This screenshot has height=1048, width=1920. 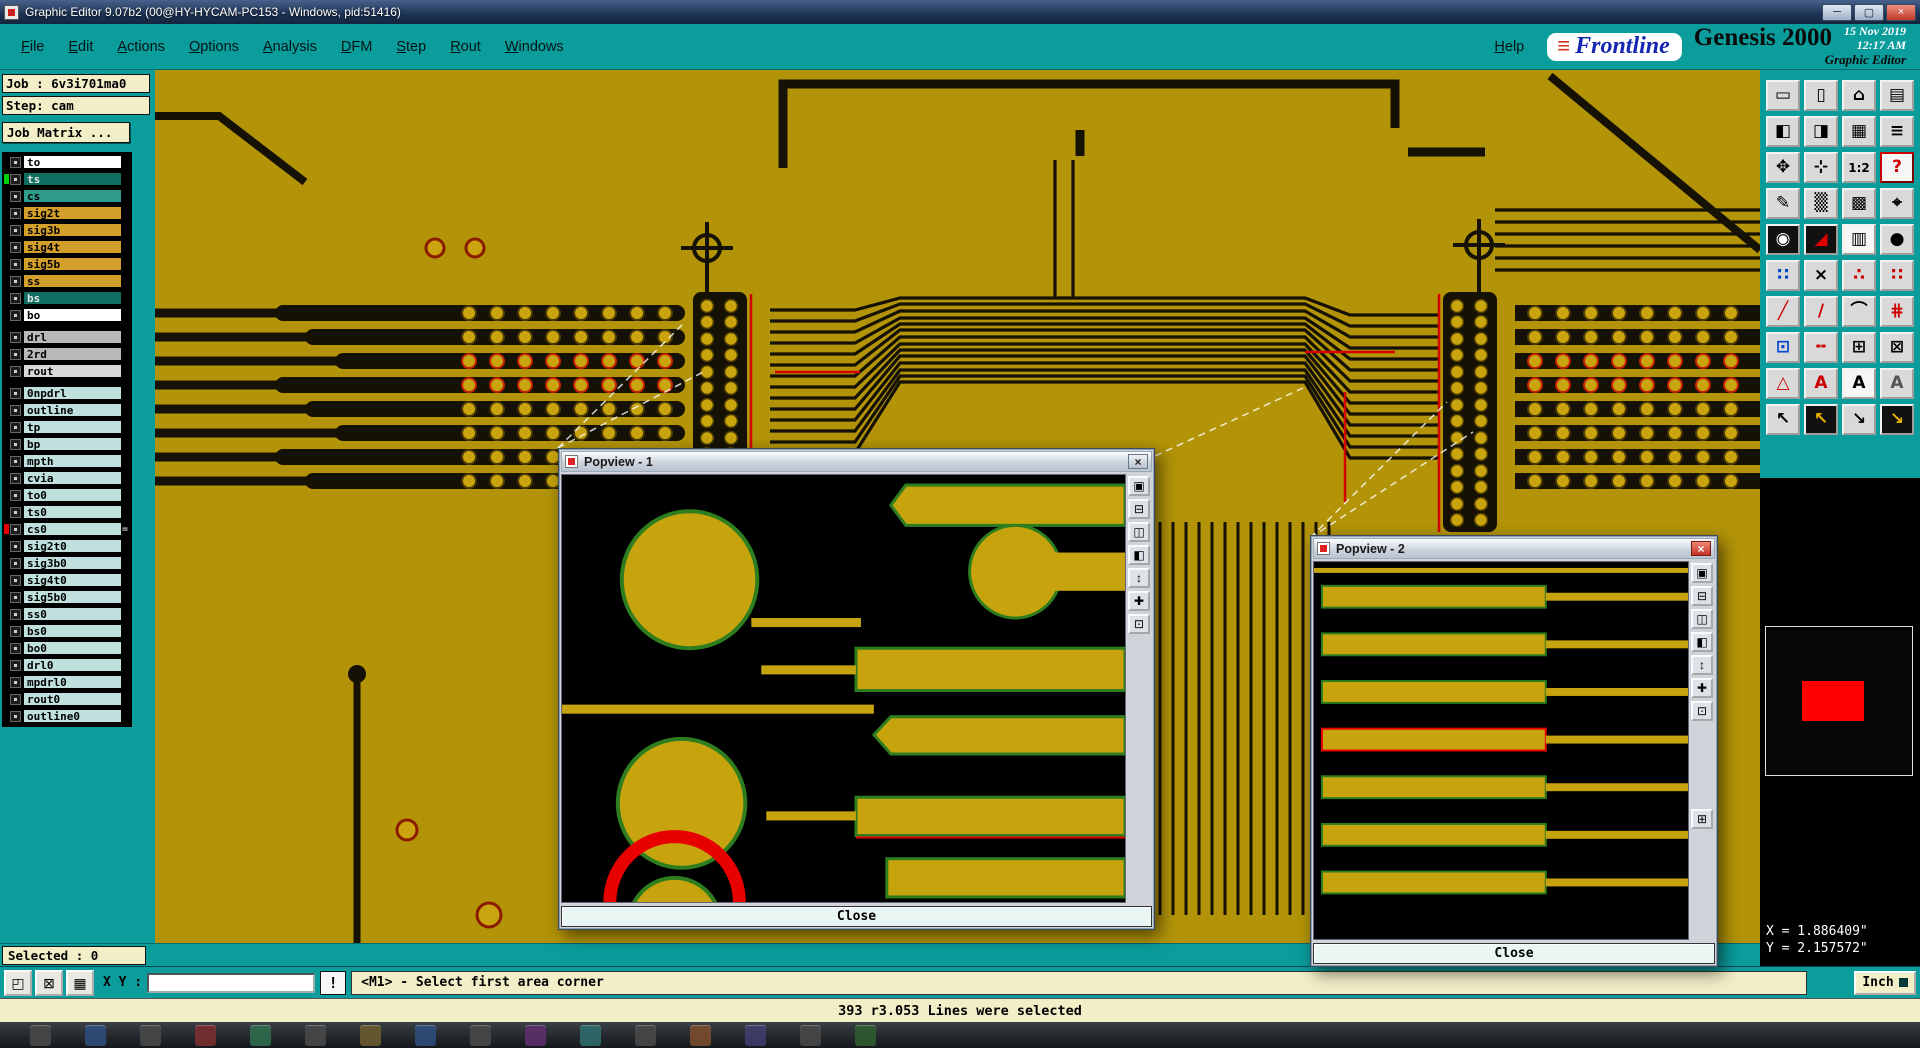 What do you see at coordinates (843, 688) in the screenshot?
I see `popview1-viewport` at bounding box center [843, 688].